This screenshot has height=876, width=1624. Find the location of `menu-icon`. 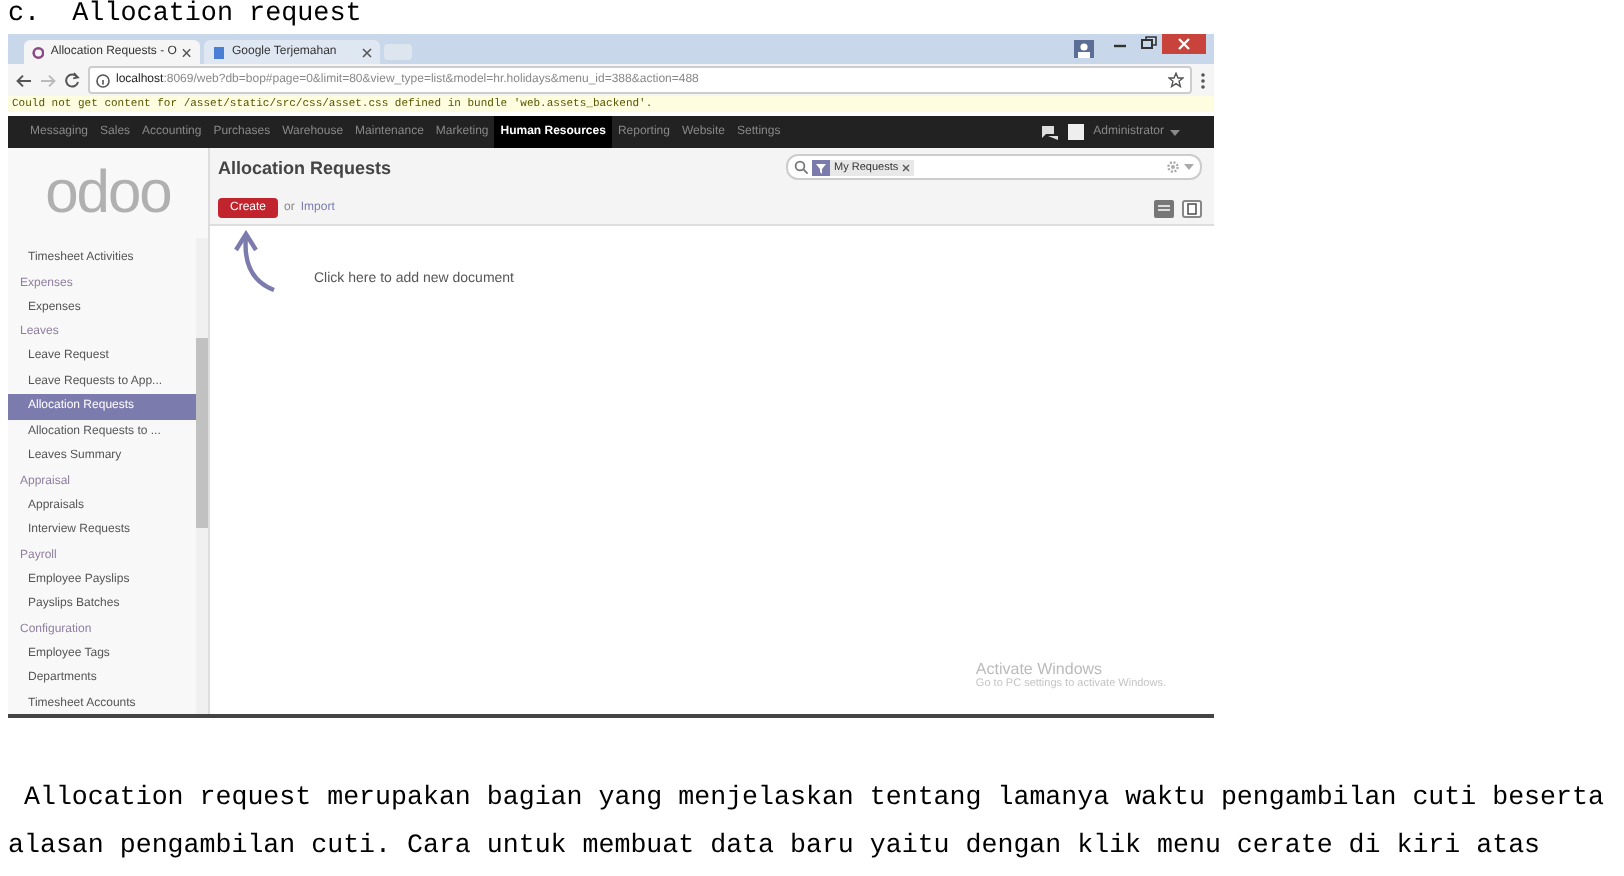

menu-icon is located at coordinates (1203, 80).